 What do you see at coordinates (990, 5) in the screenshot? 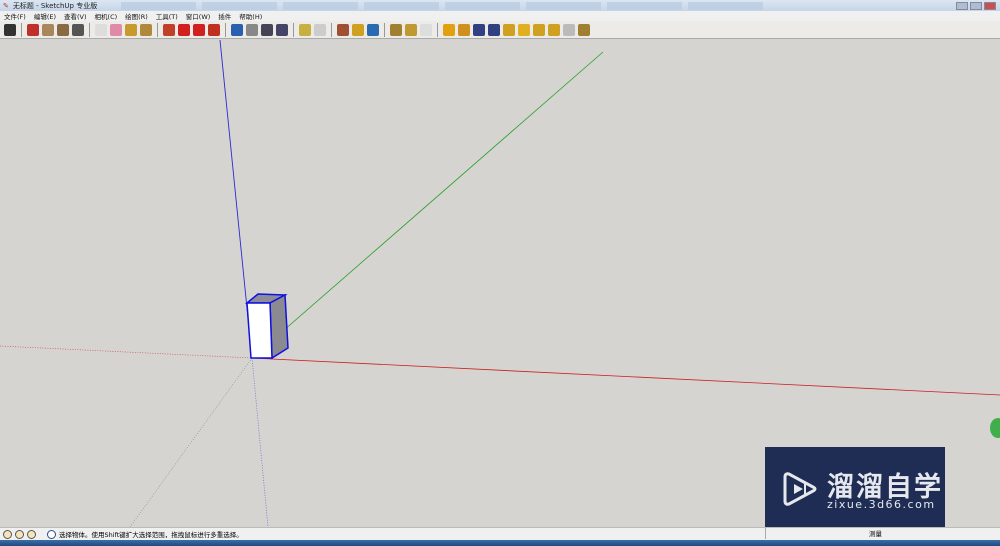
I see `close-button` at bounding box center [990, 5].